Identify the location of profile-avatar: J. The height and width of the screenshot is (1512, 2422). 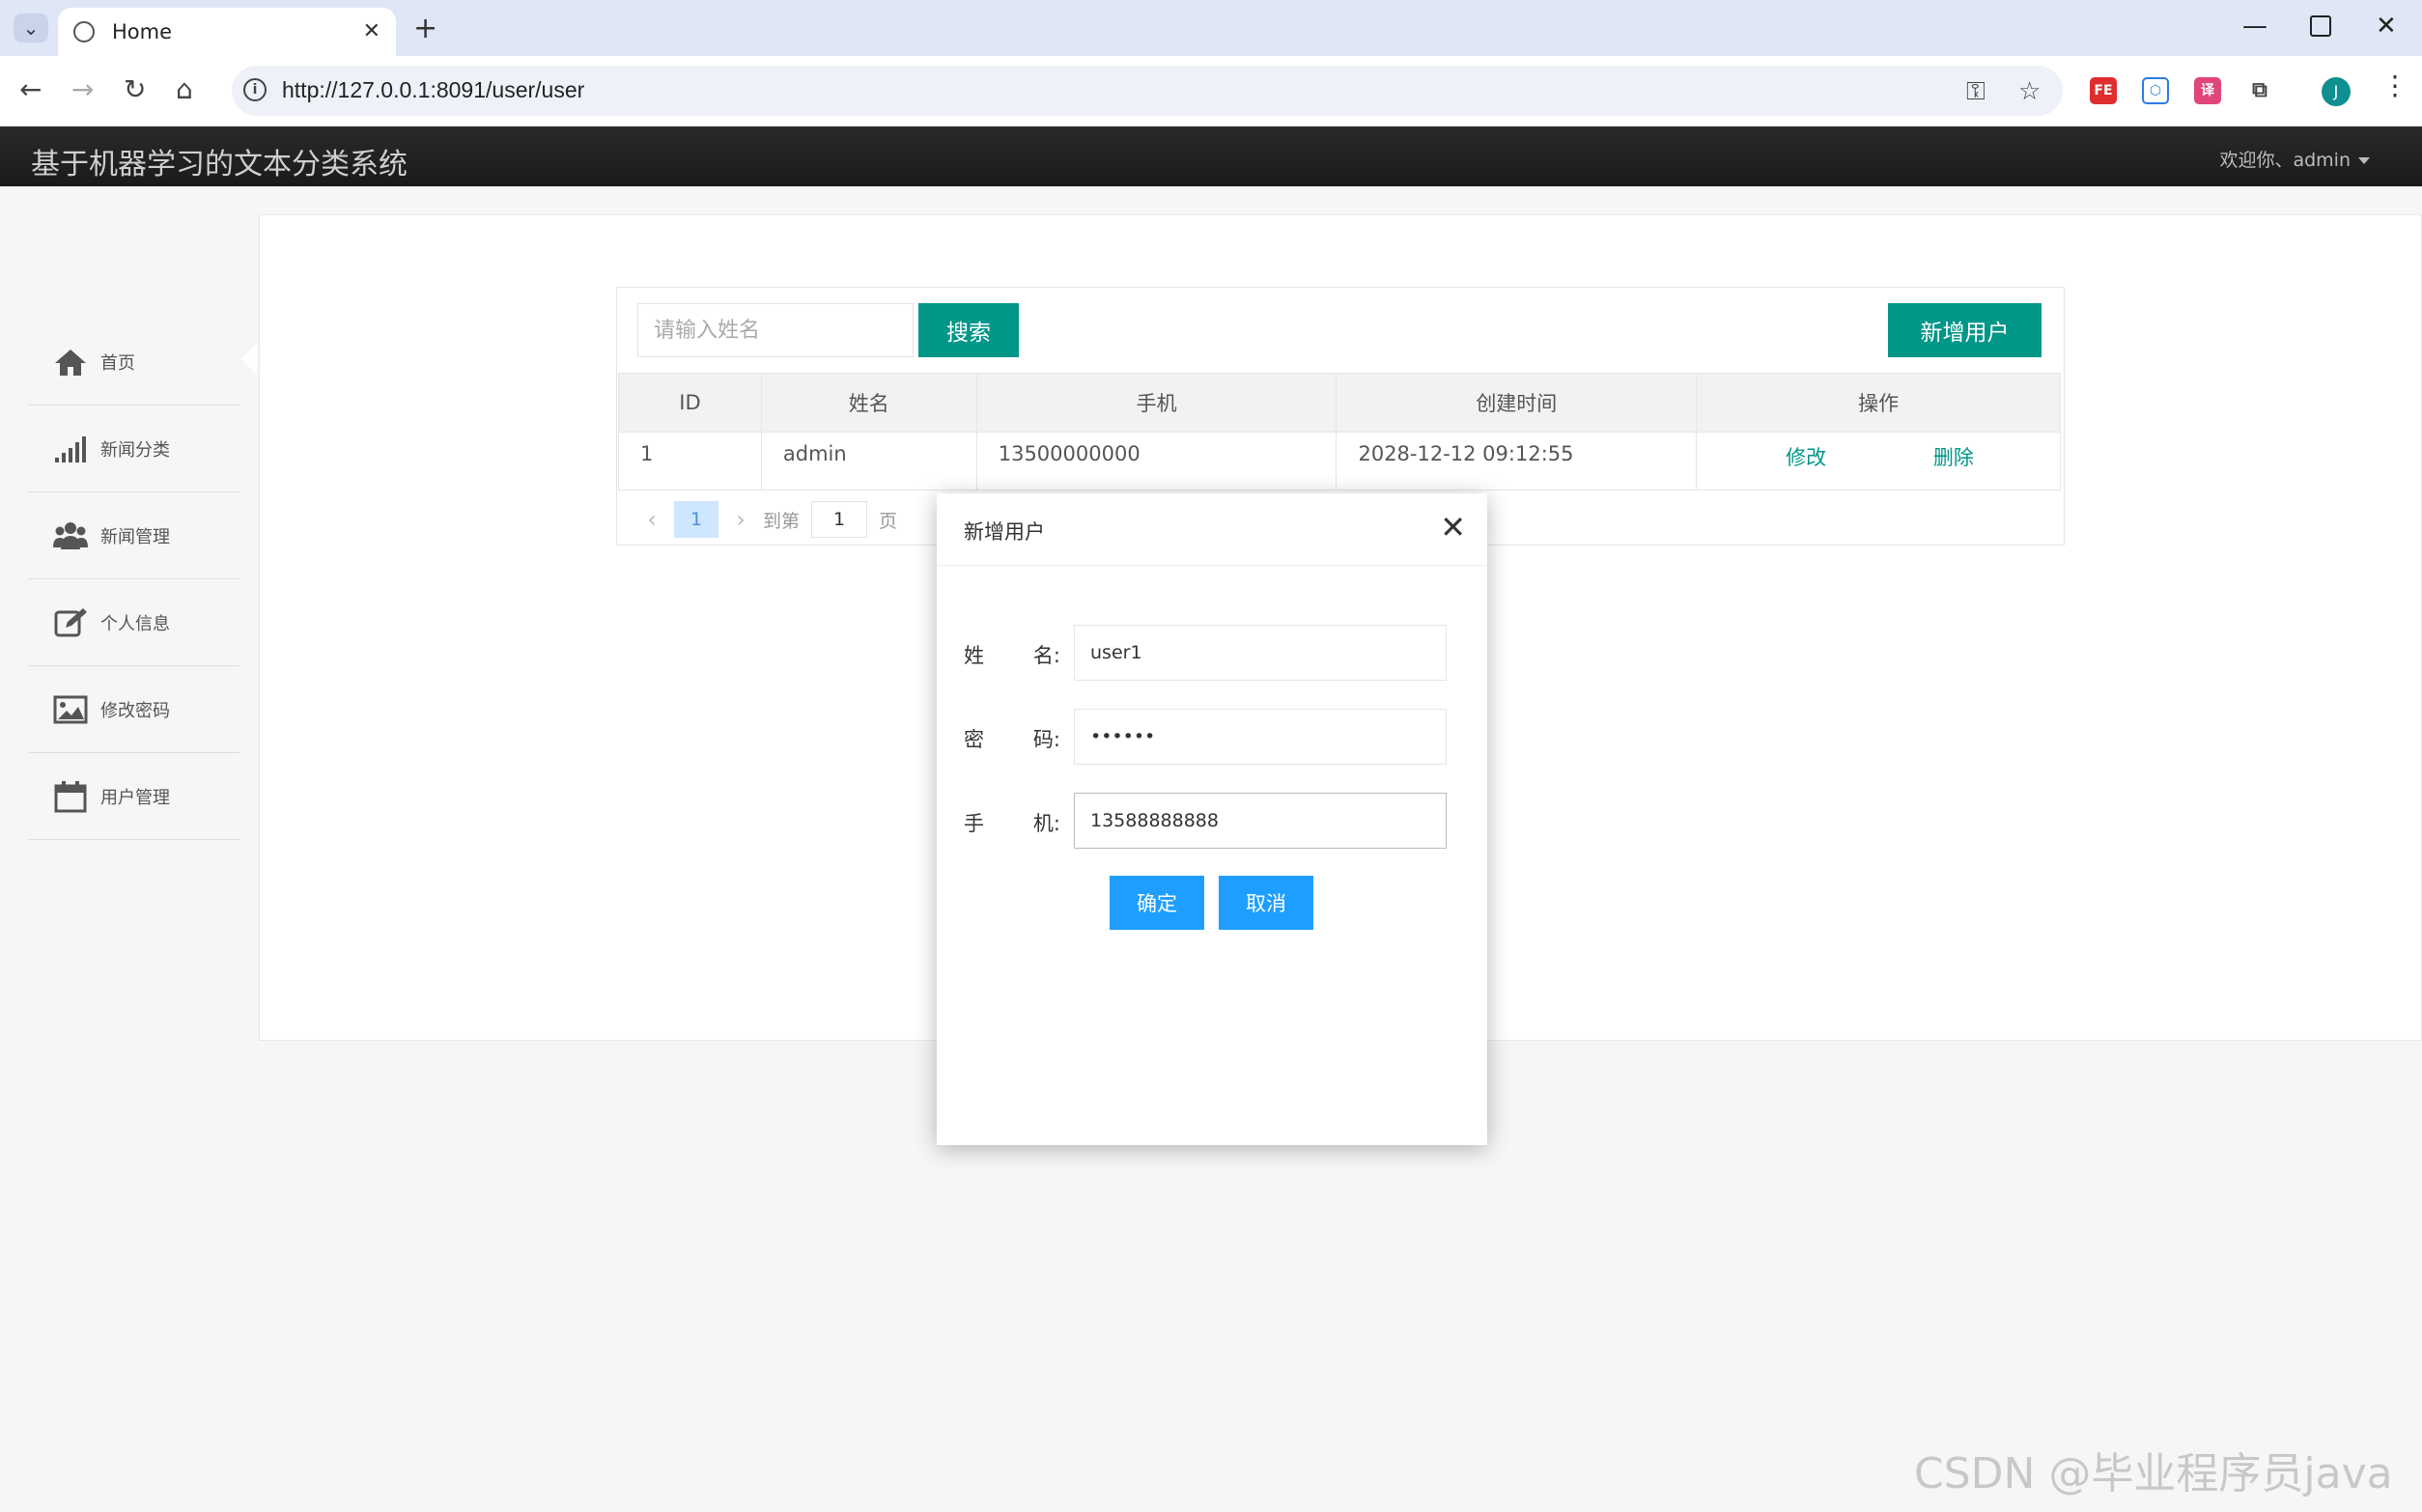
(2337, 92).